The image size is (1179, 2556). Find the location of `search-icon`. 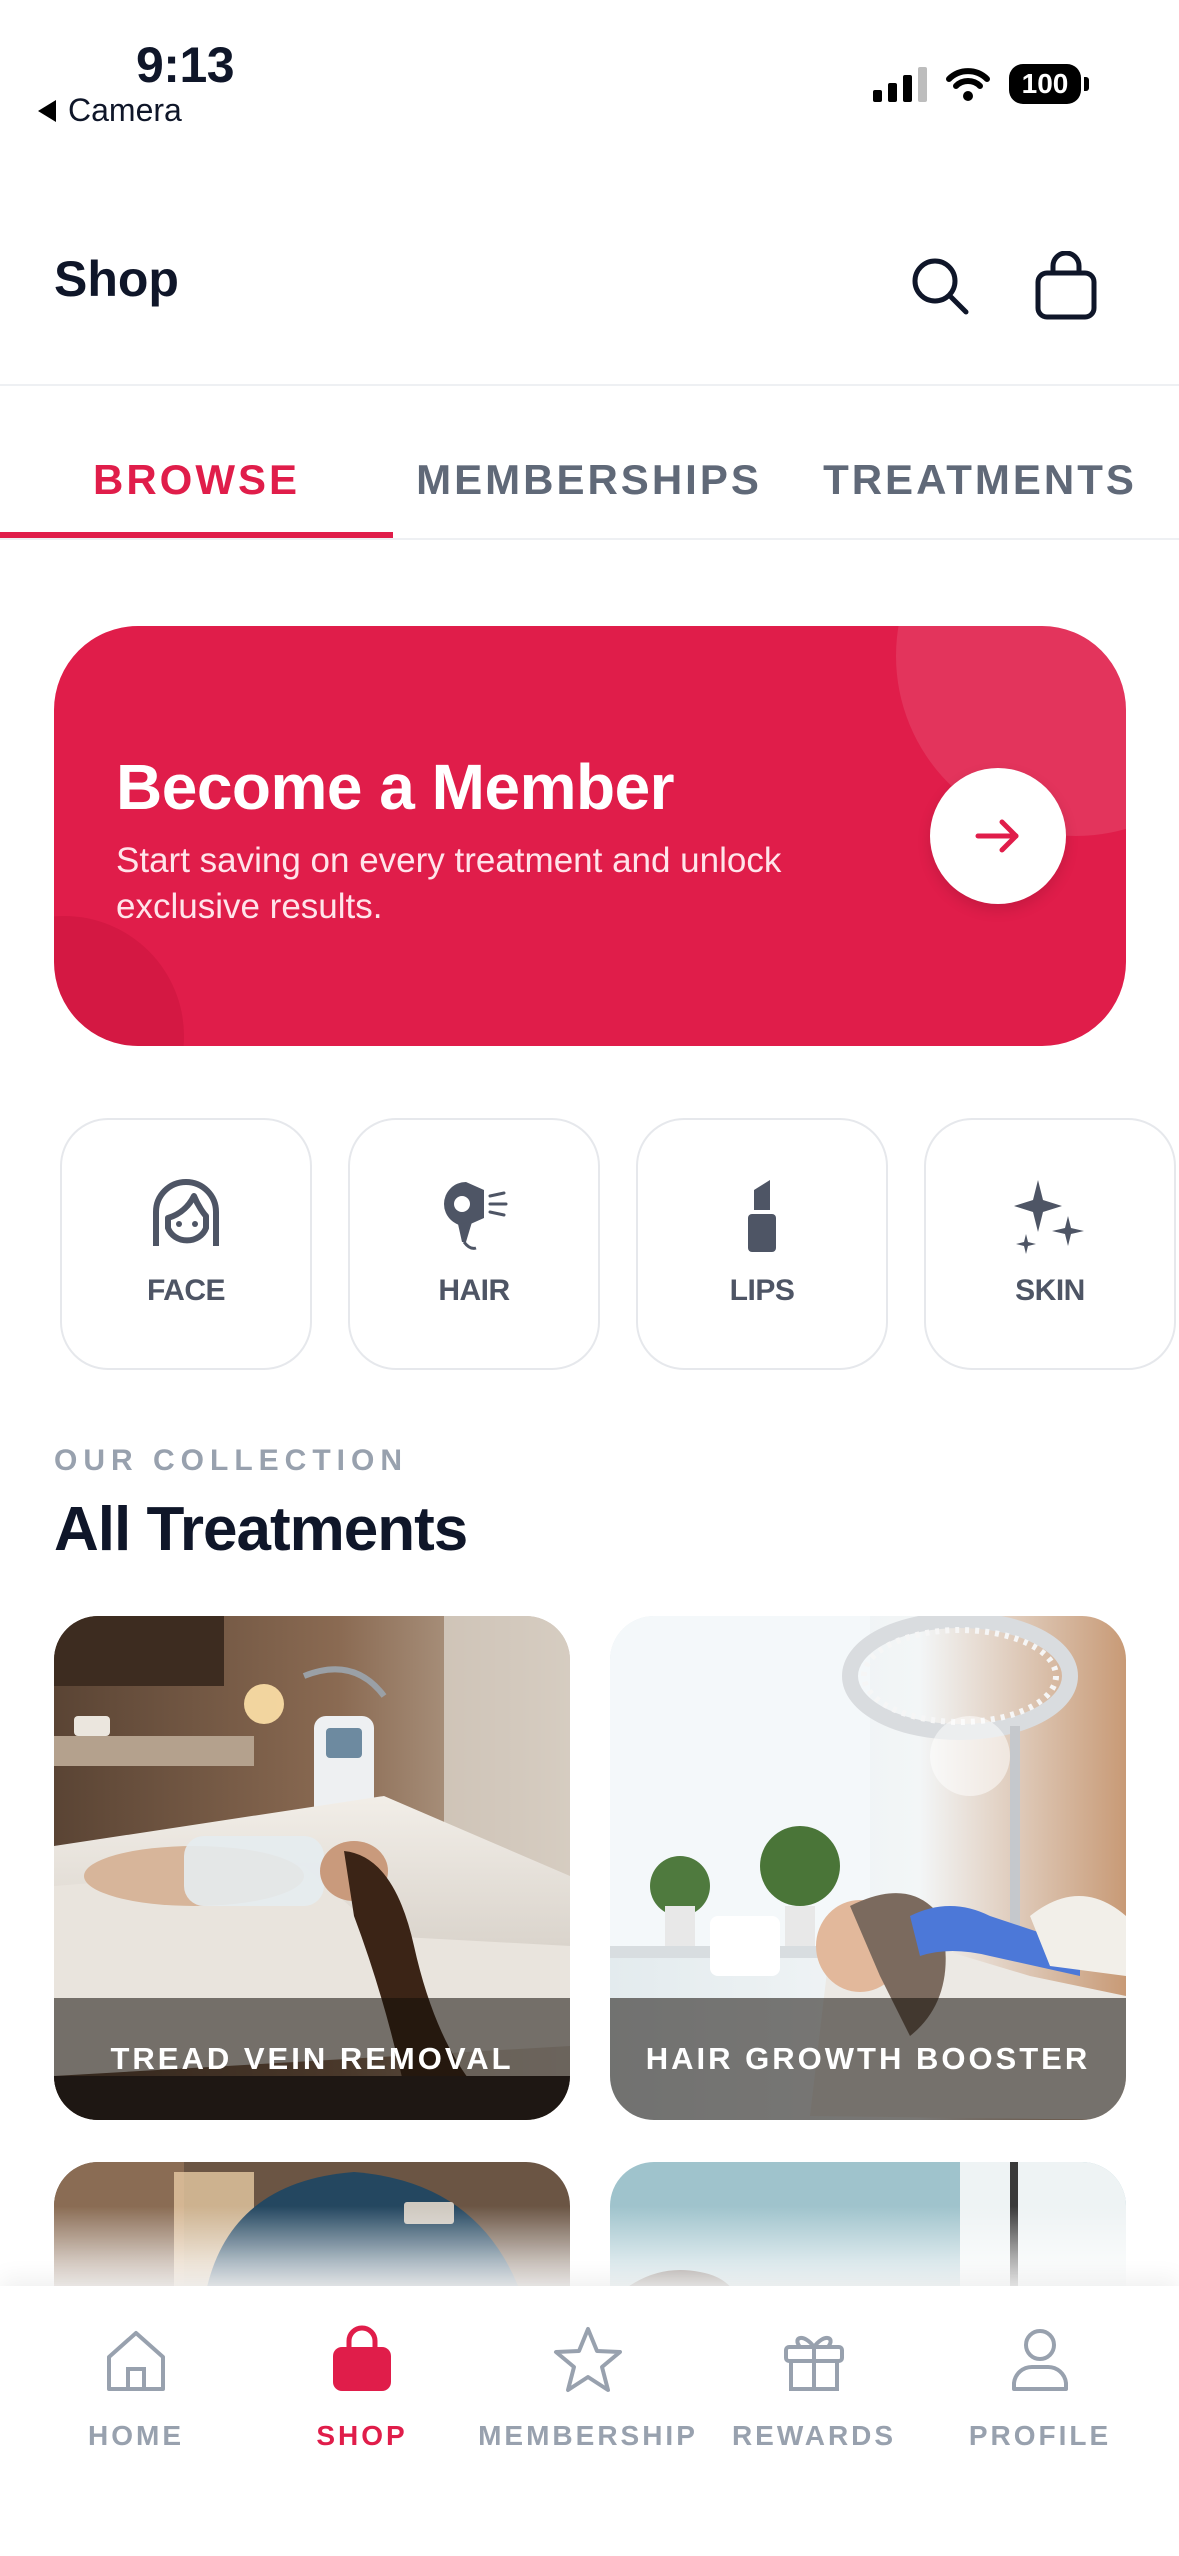

search-icon is located at coordinates (940, 286).